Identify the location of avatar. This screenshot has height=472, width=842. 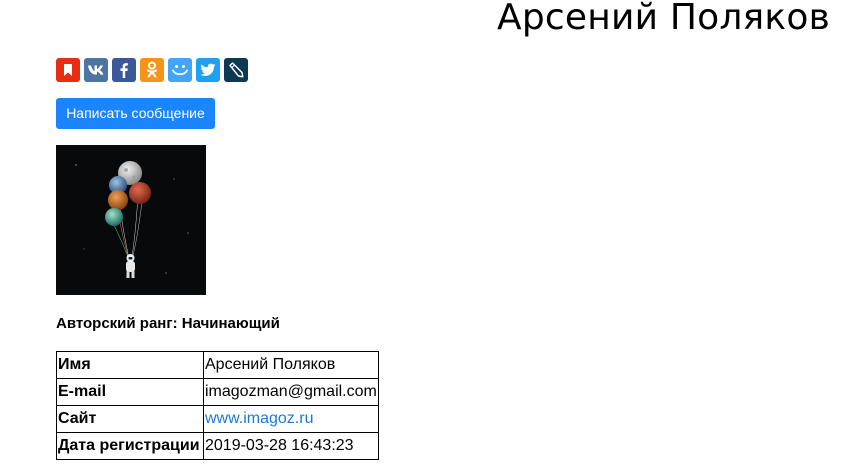
(131, 220).